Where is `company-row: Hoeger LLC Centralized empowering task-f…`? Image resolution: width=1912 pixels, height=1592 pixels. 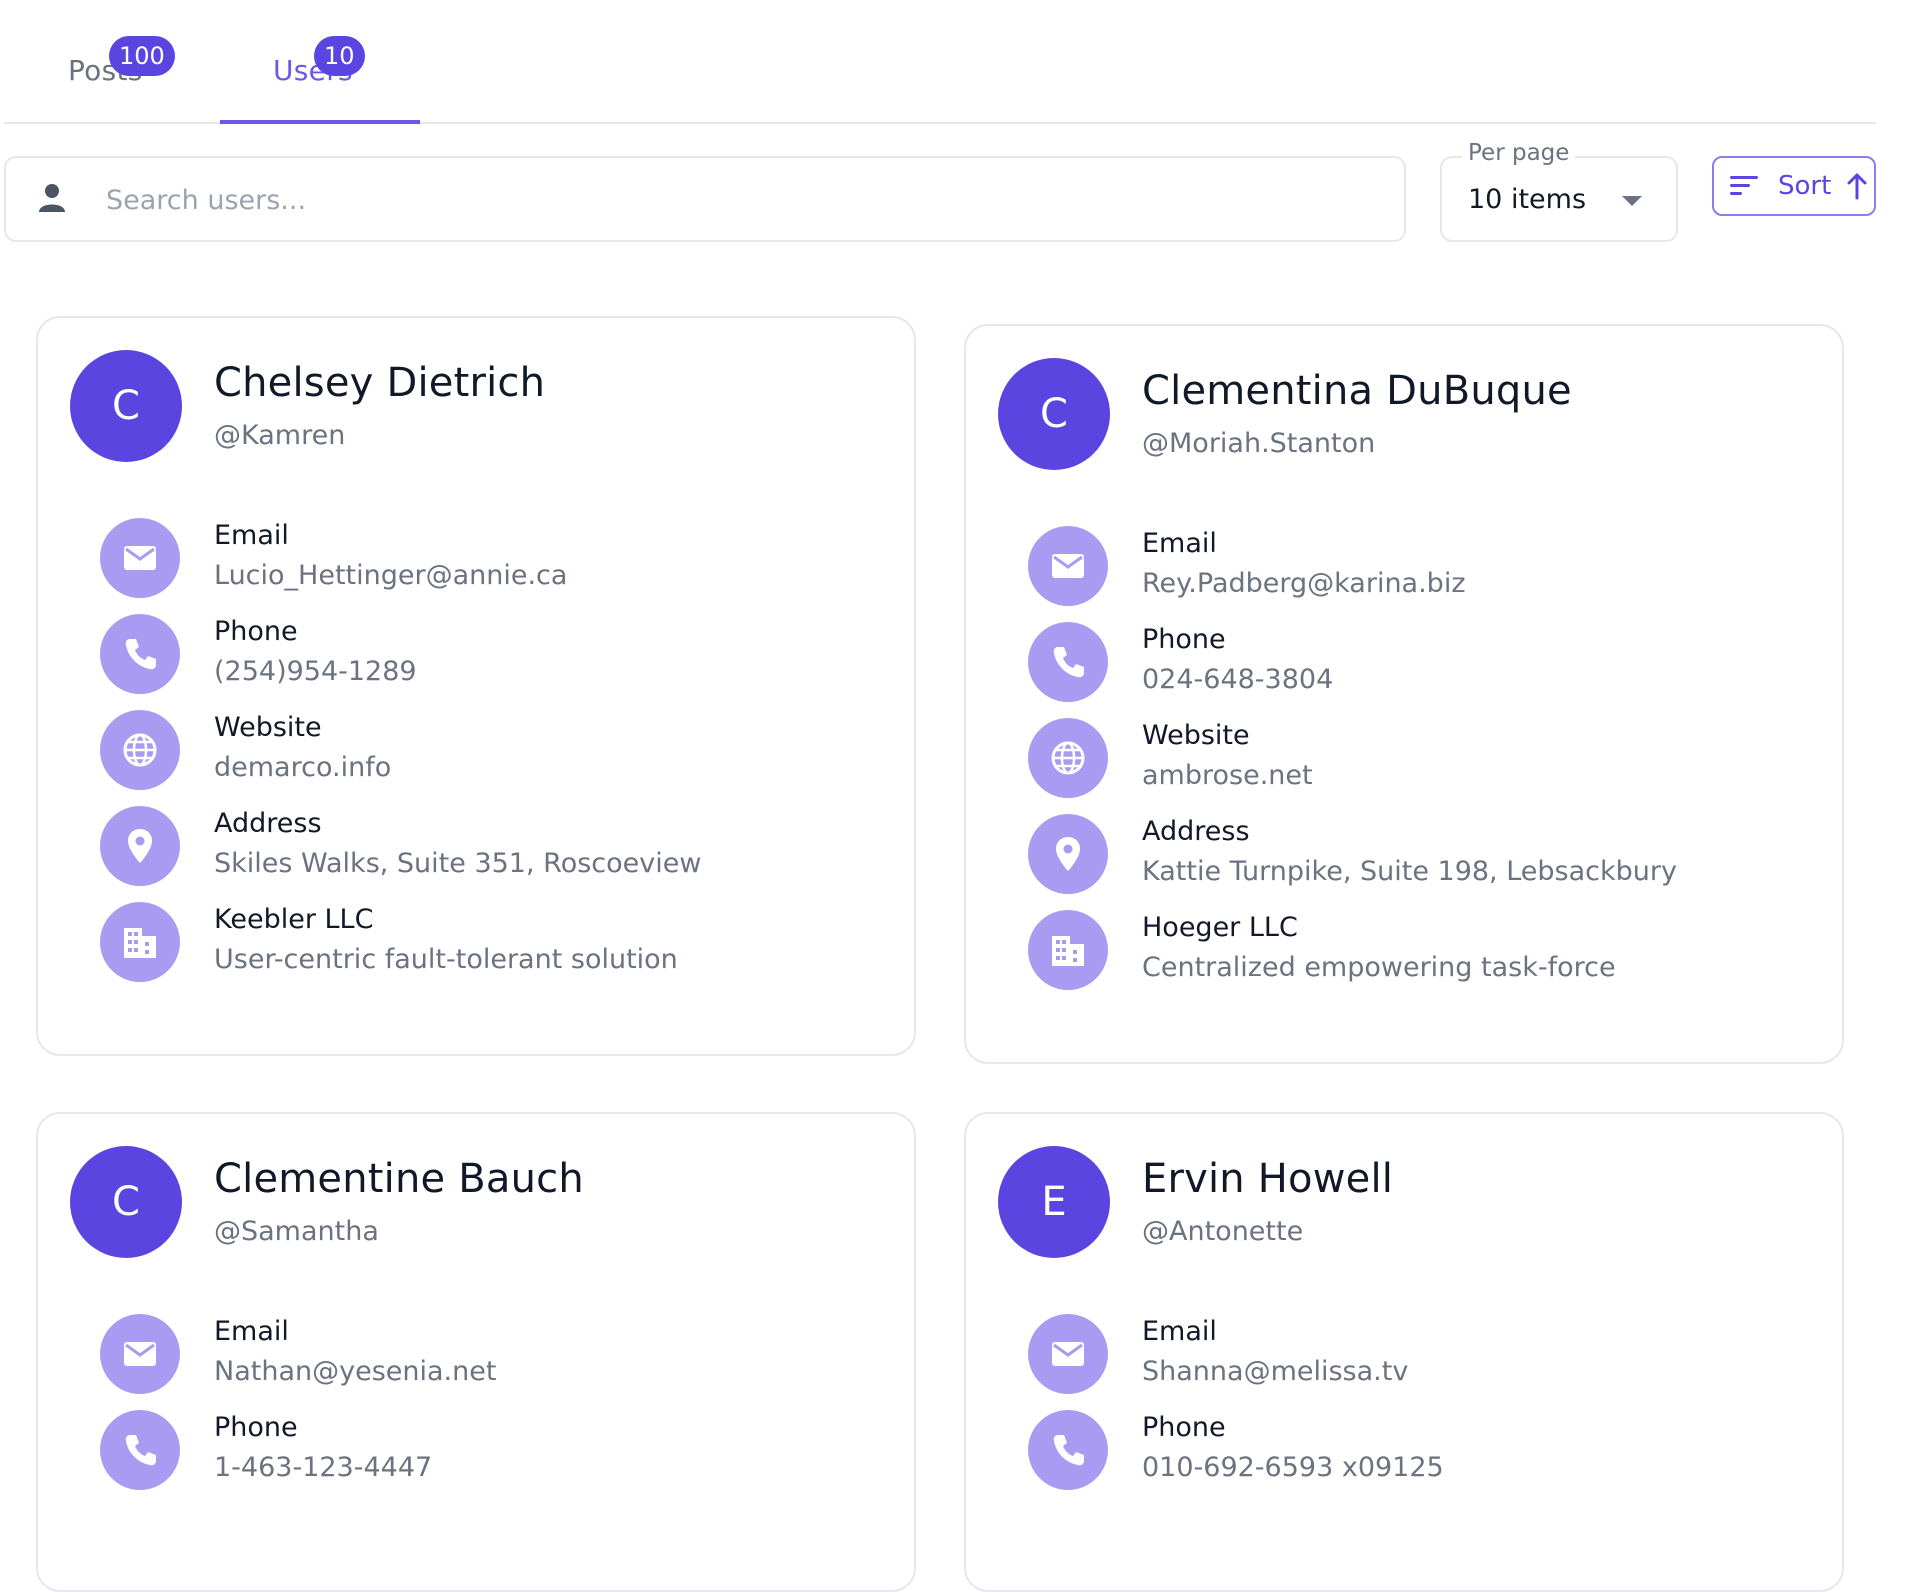 company-row: Hoeger LLC Centralized empowering task-f… is located at coordinates (1428, 951).